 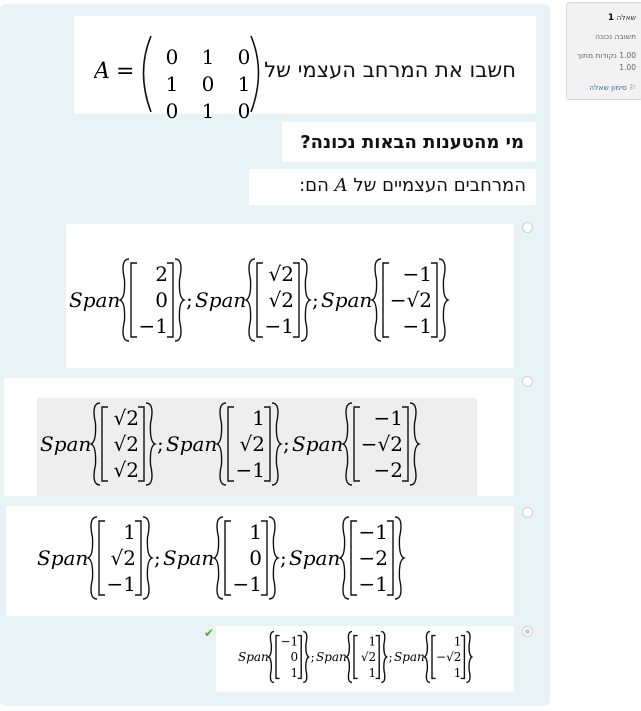 I want to click on option-2: Span √2 √2 √2; Span 1 √2 −1; Span −1 −√2 −2, so click(x=259, y=437).